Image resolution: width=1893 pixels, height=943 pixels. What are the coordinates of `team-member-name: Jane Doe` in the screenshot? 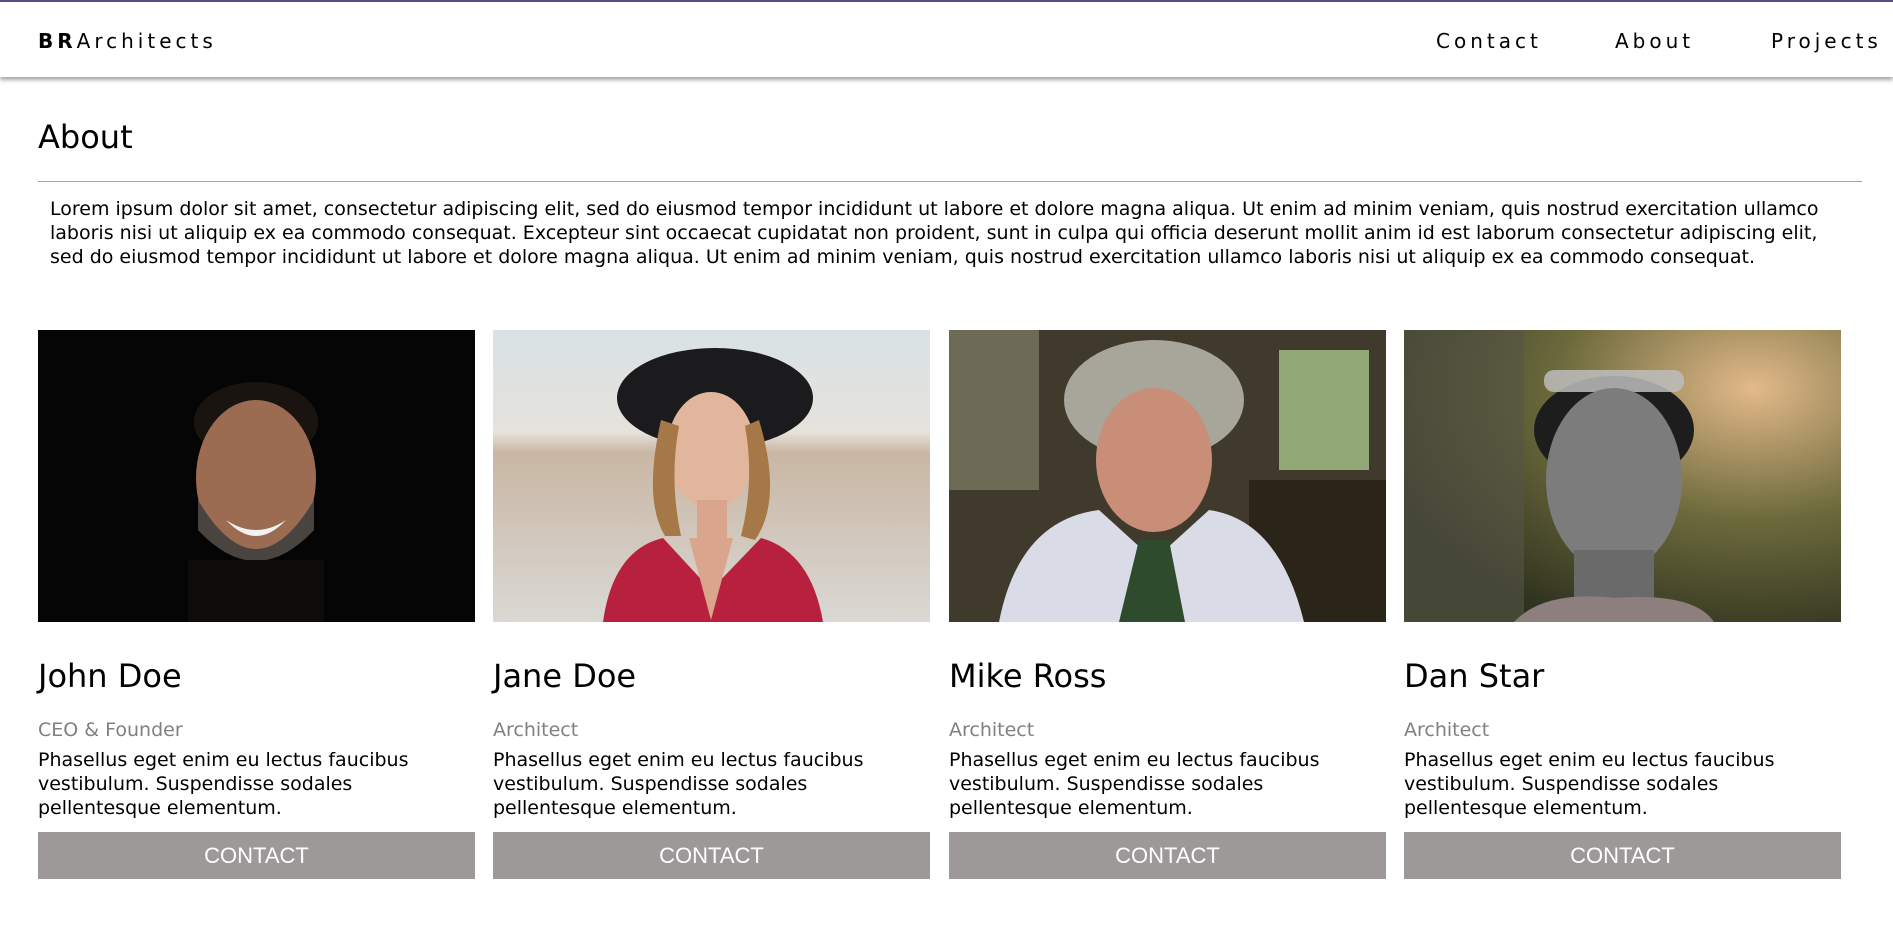 It's located at (565, 676).